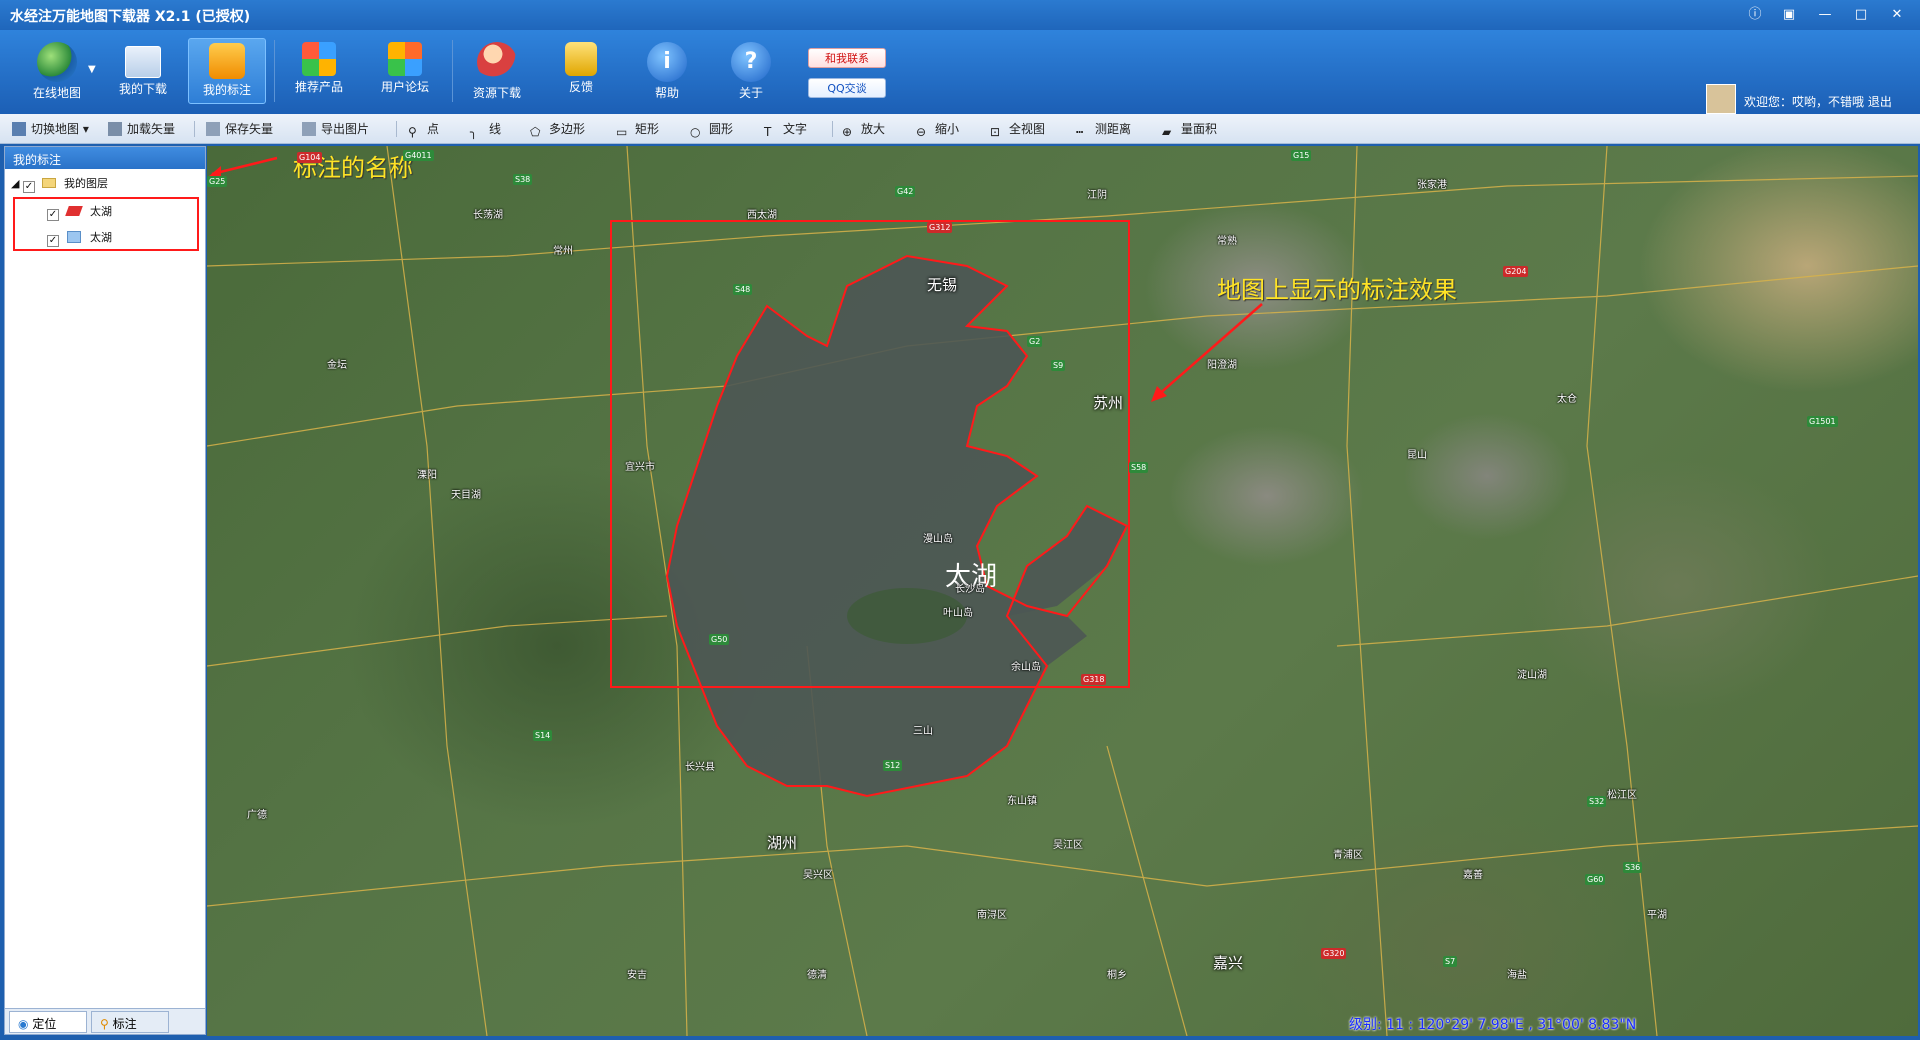  What do you see at coordinates (1035, 341) in the screenshot?
I see `road-badge: G2` at bounding box center [1035, 341].